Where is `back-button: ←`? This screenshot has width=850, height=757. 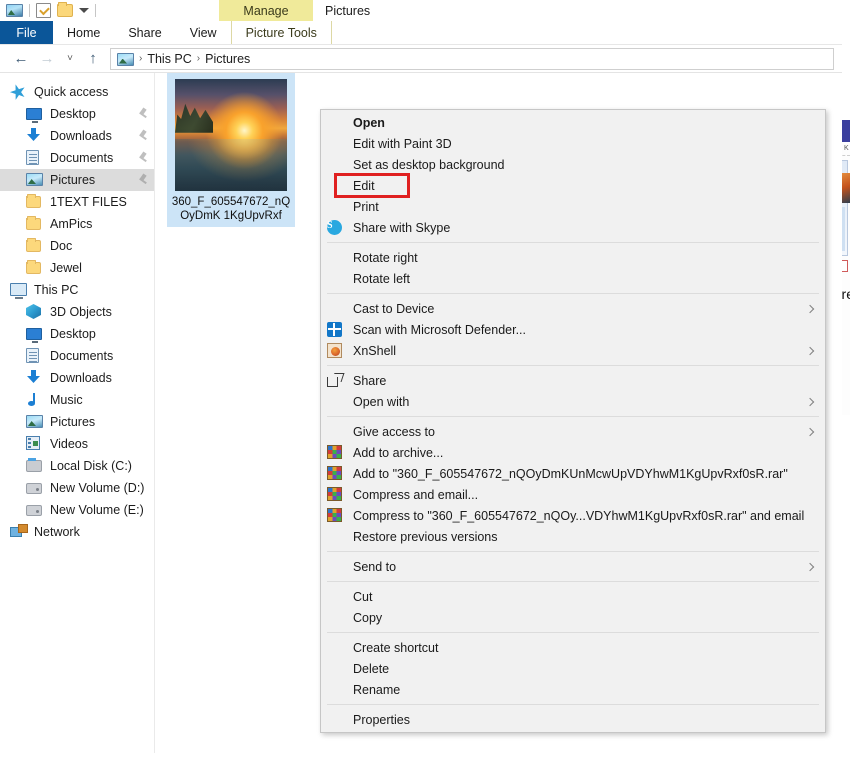
back-button: ← is located at coordinates (21, 59).